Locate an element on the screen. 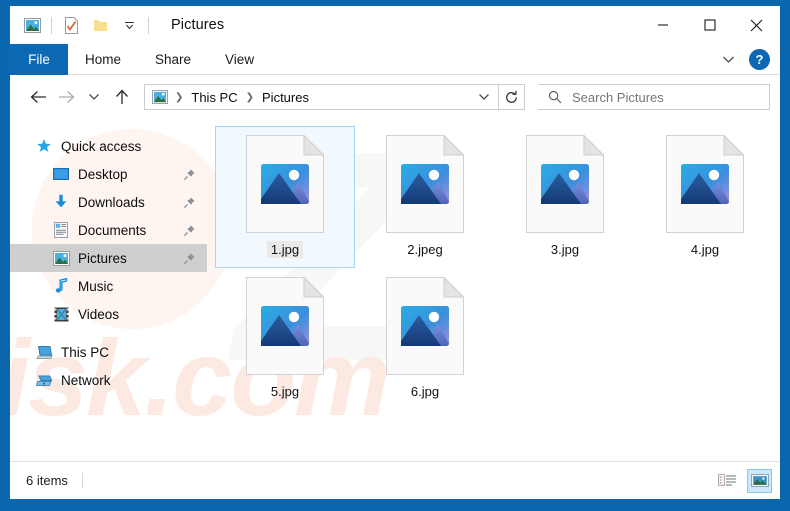 The height and width of the screenshot is (511, 790). maximize-button is located at coordinates (709, 25).